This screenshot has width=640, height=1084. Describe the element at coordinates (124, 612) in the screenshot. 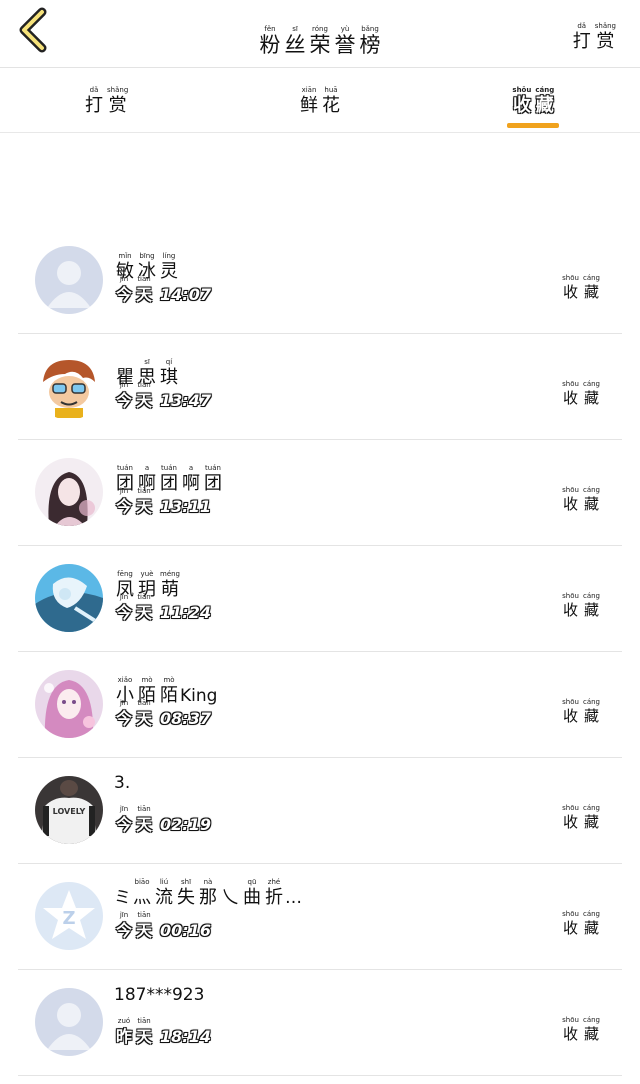

I see `hanzi: 今` at that location.